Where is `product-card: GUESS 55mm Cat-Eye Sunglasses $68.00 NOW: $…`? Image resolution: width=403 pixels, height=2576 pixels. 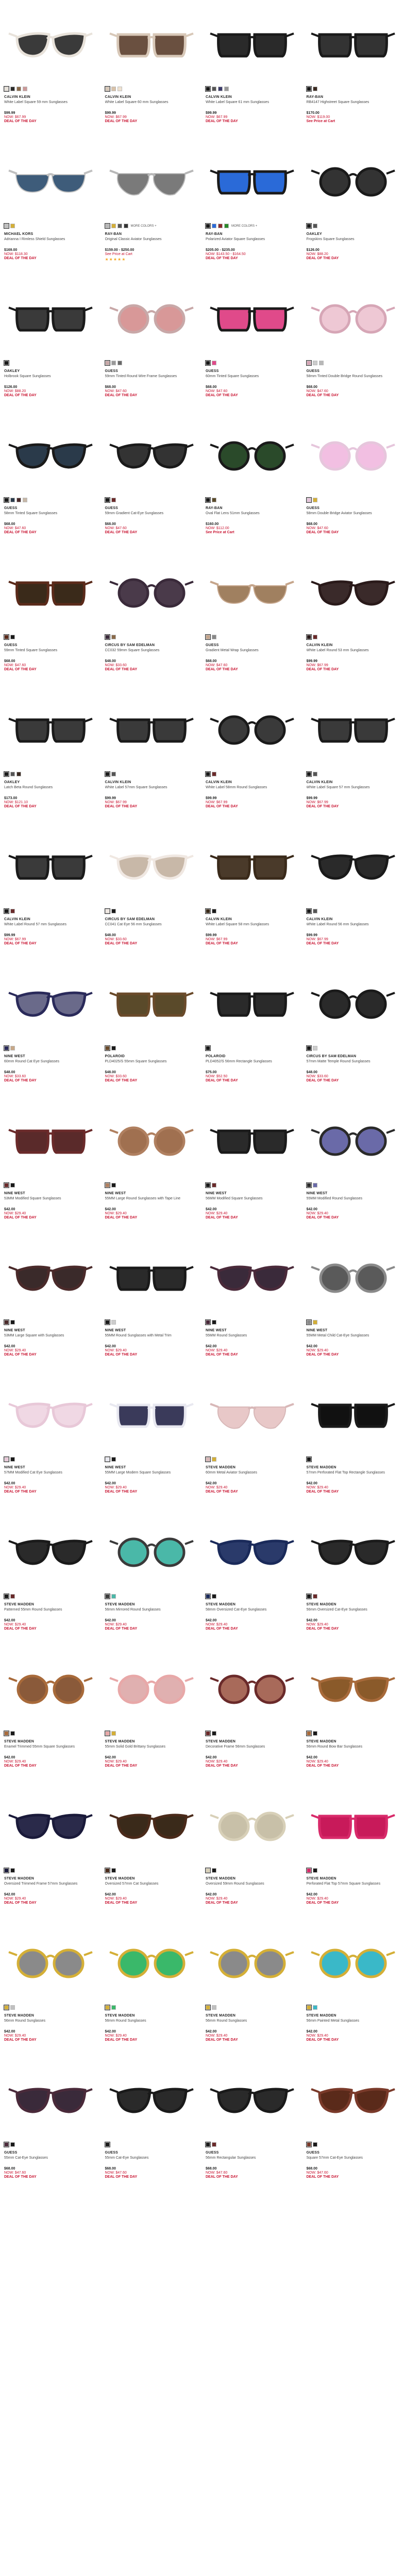
product-card: GUESS 55mm Cat-Eye Sunglasses $68.00 NOW: $… is located at coordinates (152, 2124).